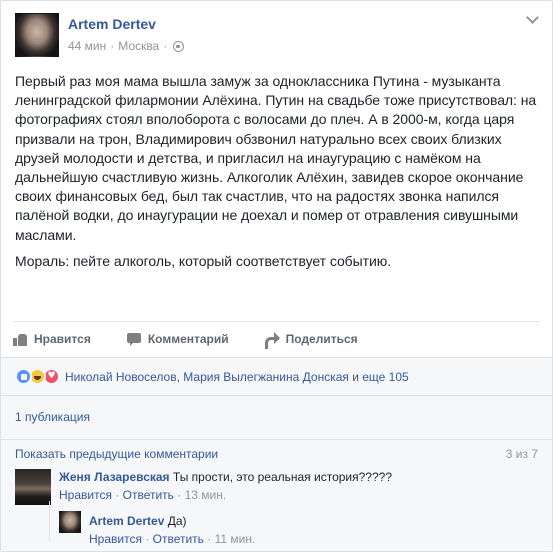  Describe the element at coordinates (521, 454) in the screenshot. I see `comments-count: 3 из 7` at that location.